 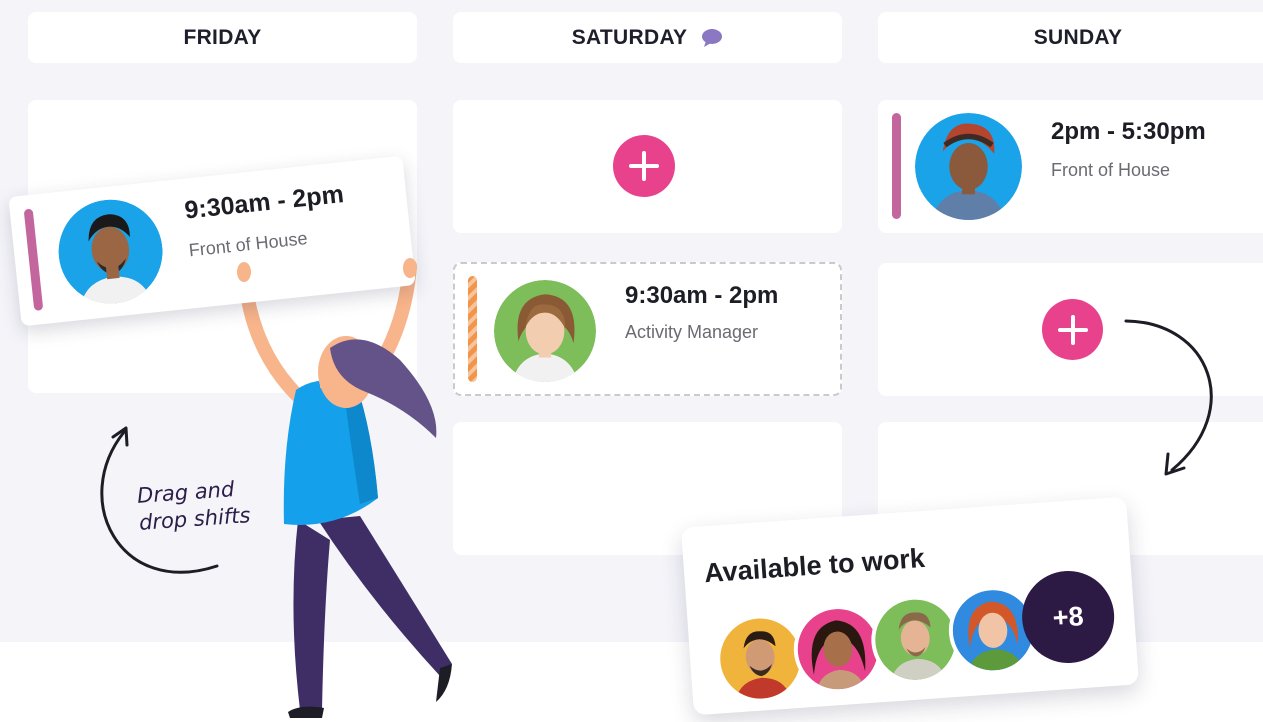 What do you see at coordinates (1068, 617) in the screenshot?
I see `more-available-badge: +8` at bounding box center [1068, 617].